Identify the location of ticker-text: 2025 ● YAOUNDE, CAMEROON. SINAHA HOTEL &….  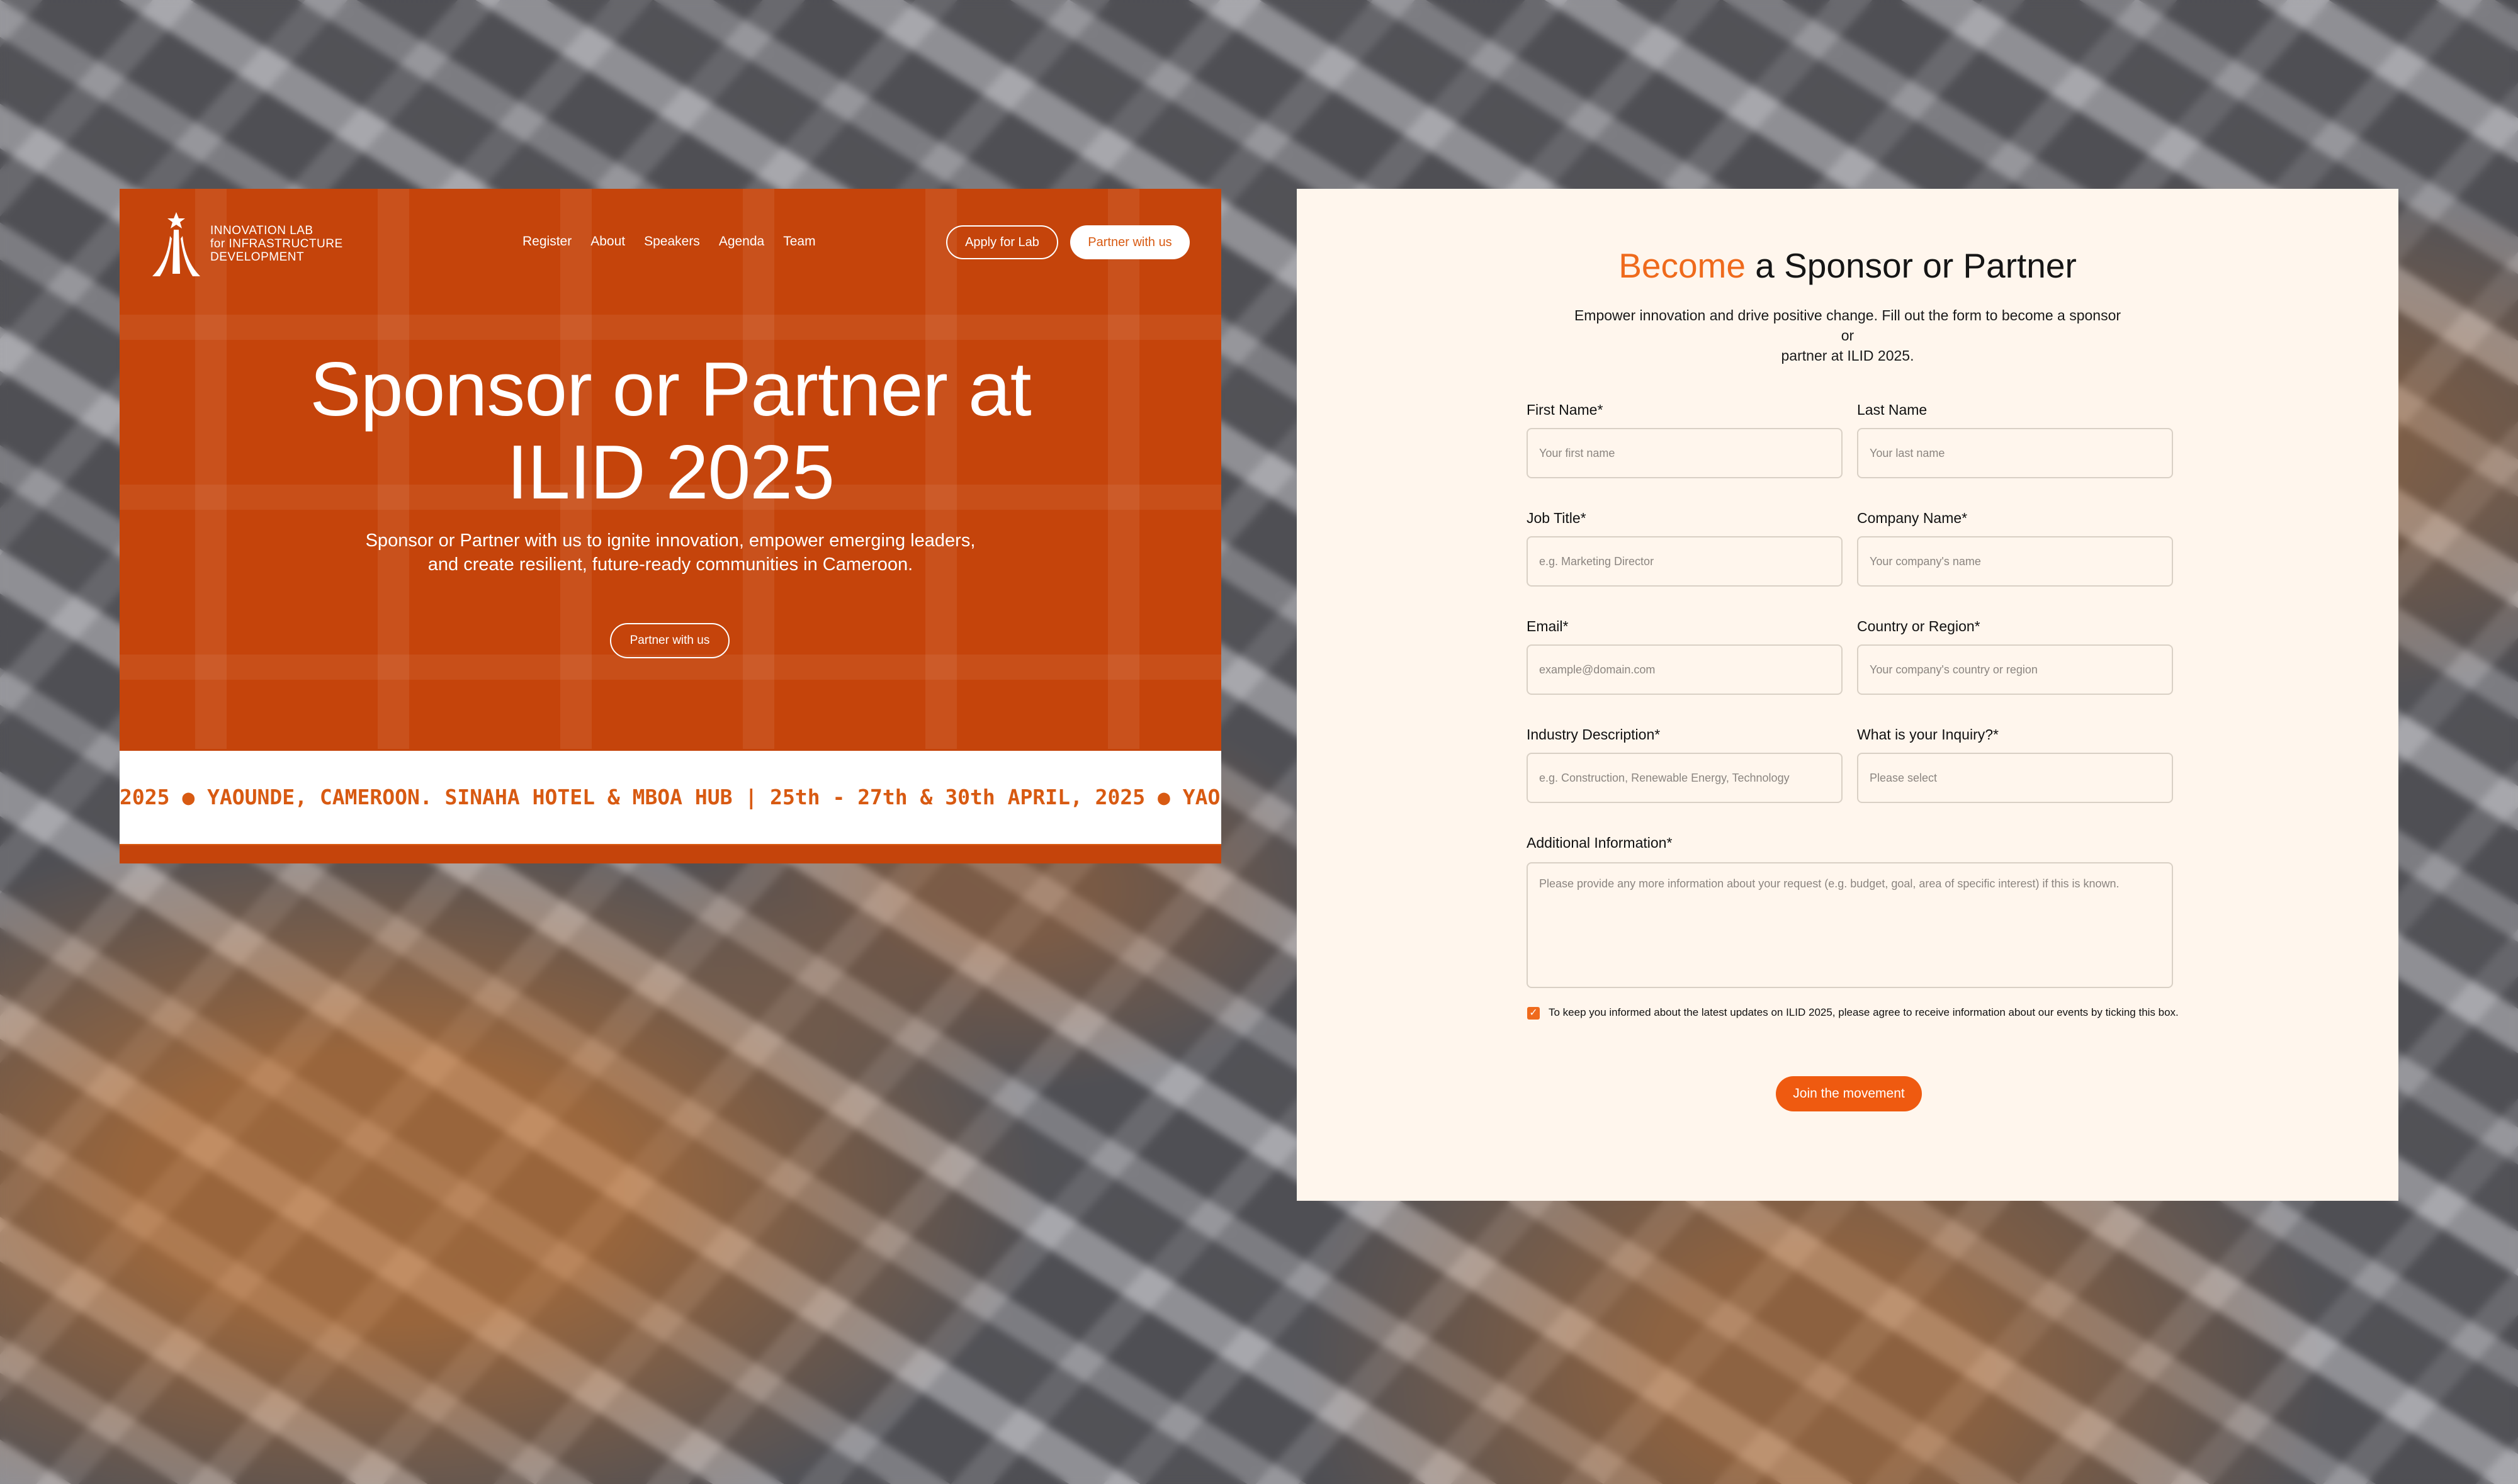
(670, 797).